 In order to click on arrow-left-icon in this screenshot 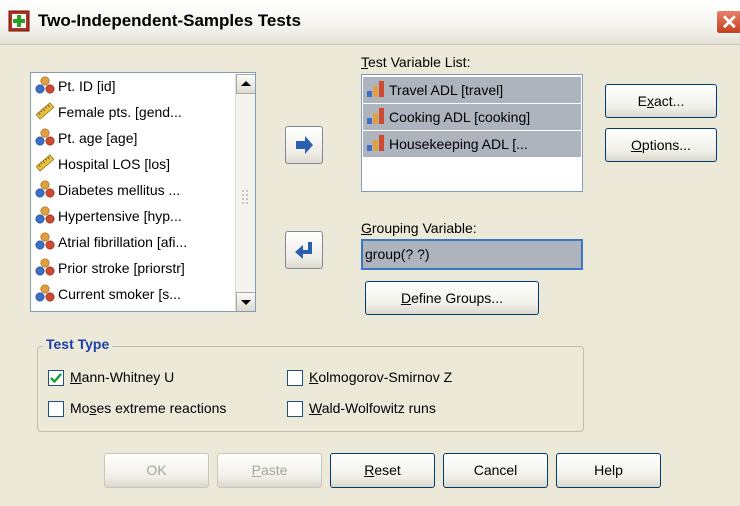, I will do `click(303, 250)`.